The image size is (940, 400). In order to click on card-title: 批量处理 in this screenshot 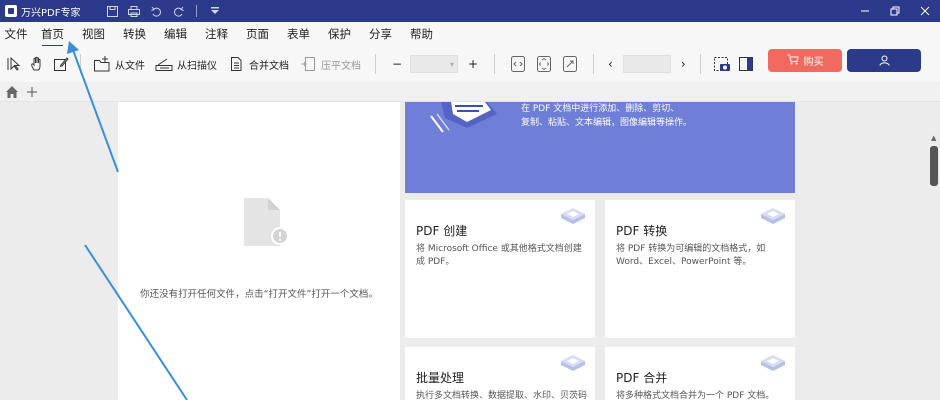, I will do `click(440, 378)`.